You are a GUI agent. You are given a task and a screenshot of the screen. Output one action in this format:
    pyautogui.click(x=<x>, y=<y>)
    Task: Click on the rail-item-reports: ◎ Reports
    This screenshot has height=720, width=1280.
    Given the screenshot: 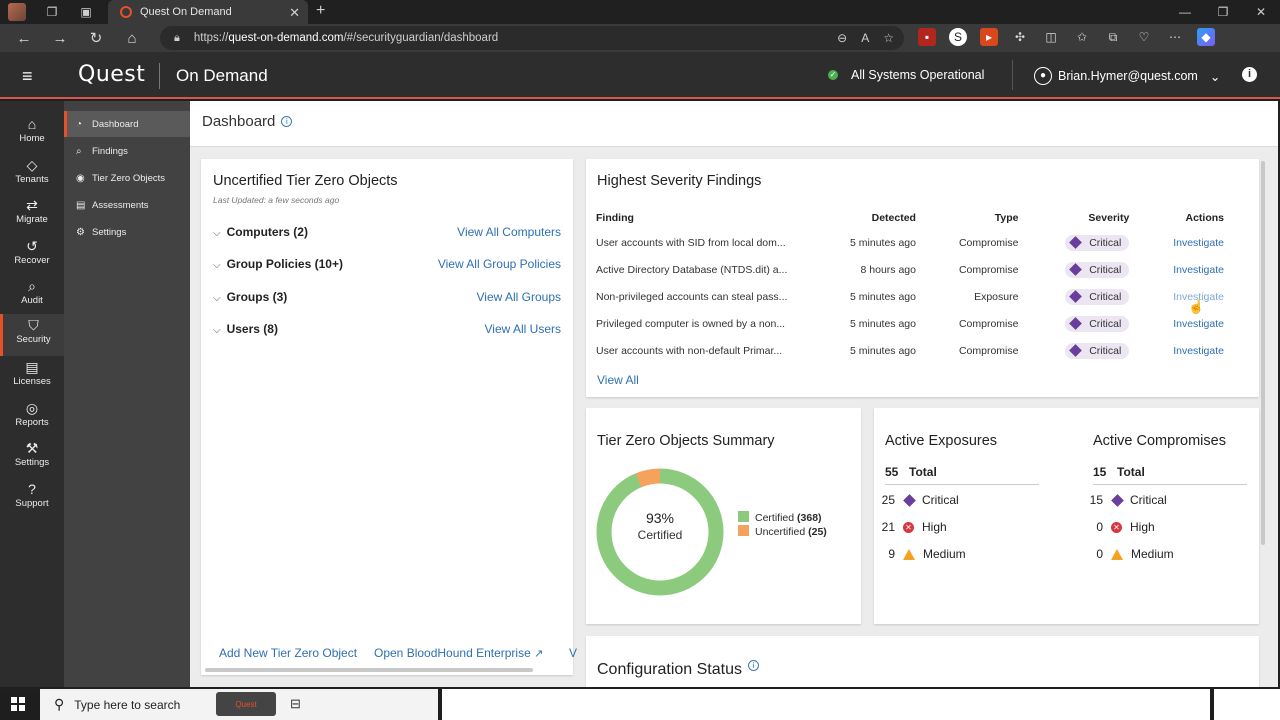 What is the action you would take?
    pyautogui.click(x=32, y=417)
    